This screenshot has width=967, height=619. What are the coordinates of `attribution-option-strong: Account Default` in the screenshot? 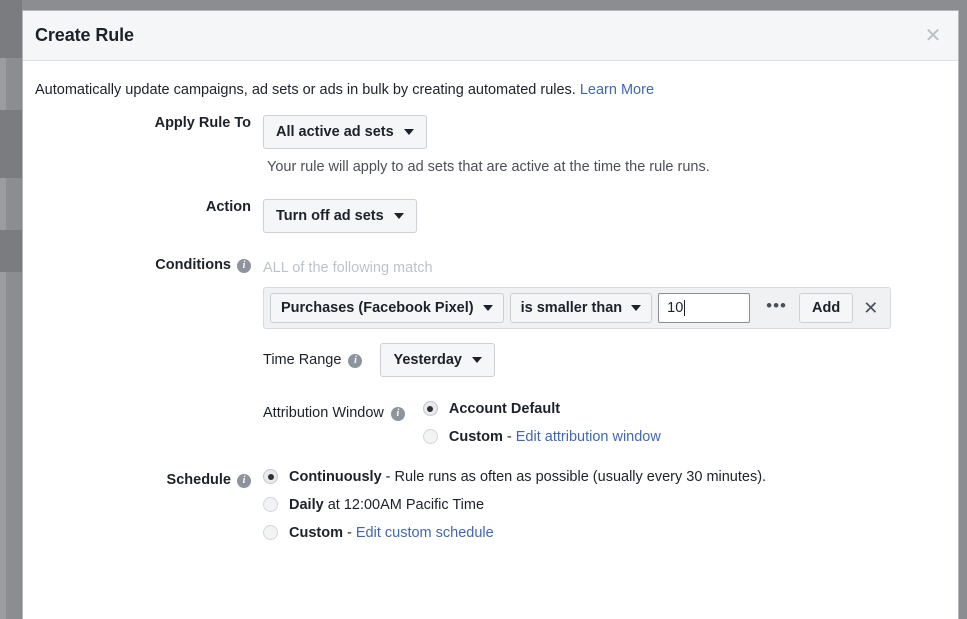 It's located at (504, 408).